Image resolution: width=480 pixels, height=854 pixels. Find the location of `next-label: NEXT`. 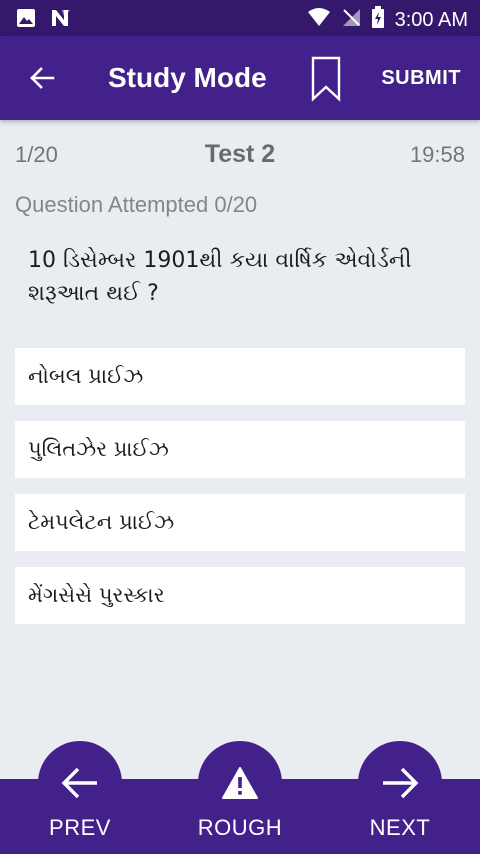

next-label: NEXT is located at coordinates (400, 828).